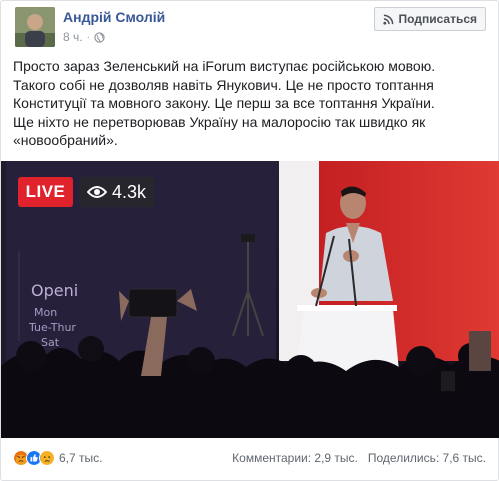 The width and height of the screenshot is (499, 481). What do you see at coordinates (427, 458) in the screenshot?
I see `shares-link: Поделились: 7,6 тыс.` at bounding box center [427, 458].